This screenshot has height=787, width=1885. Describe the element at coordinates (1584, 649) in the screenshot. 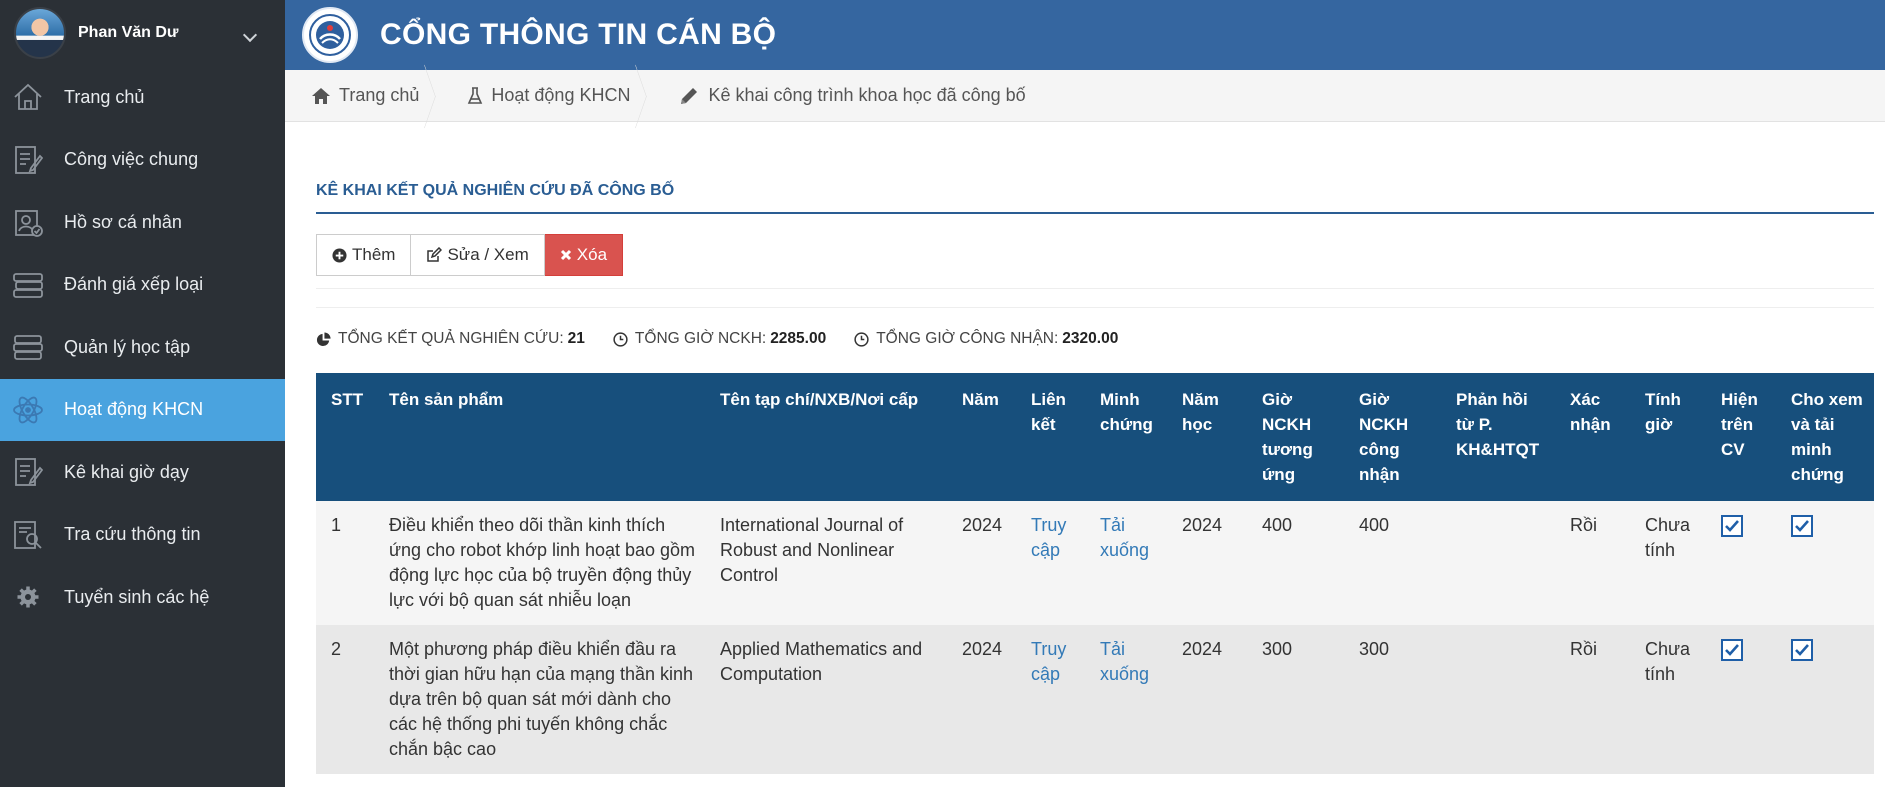

I see `cell-confirm: Rồi` at that location.